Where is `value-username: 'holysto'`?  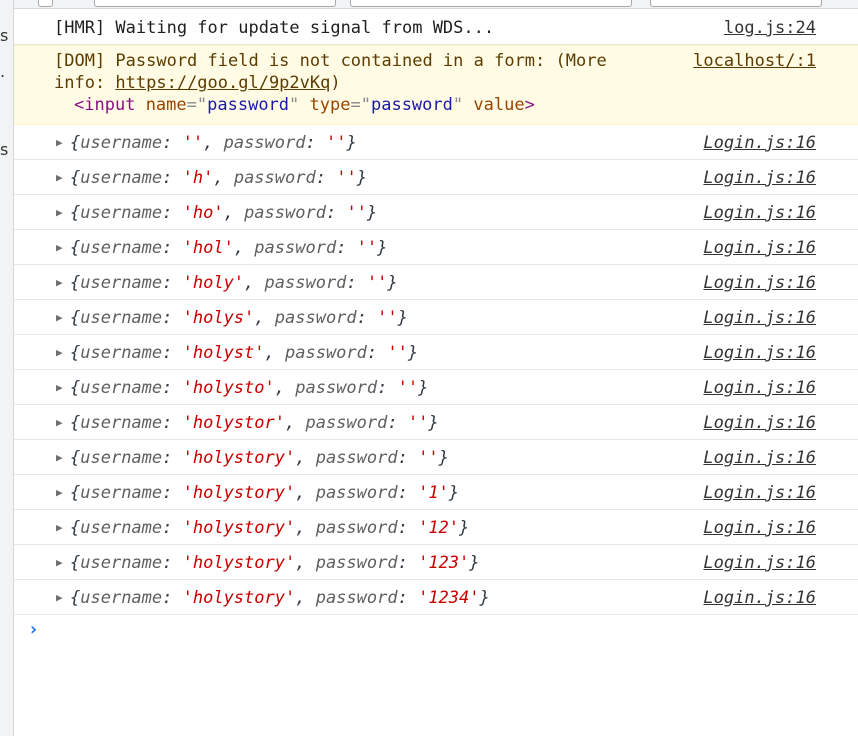 value-username: 'holysto' is located at coordinates (228, 388).